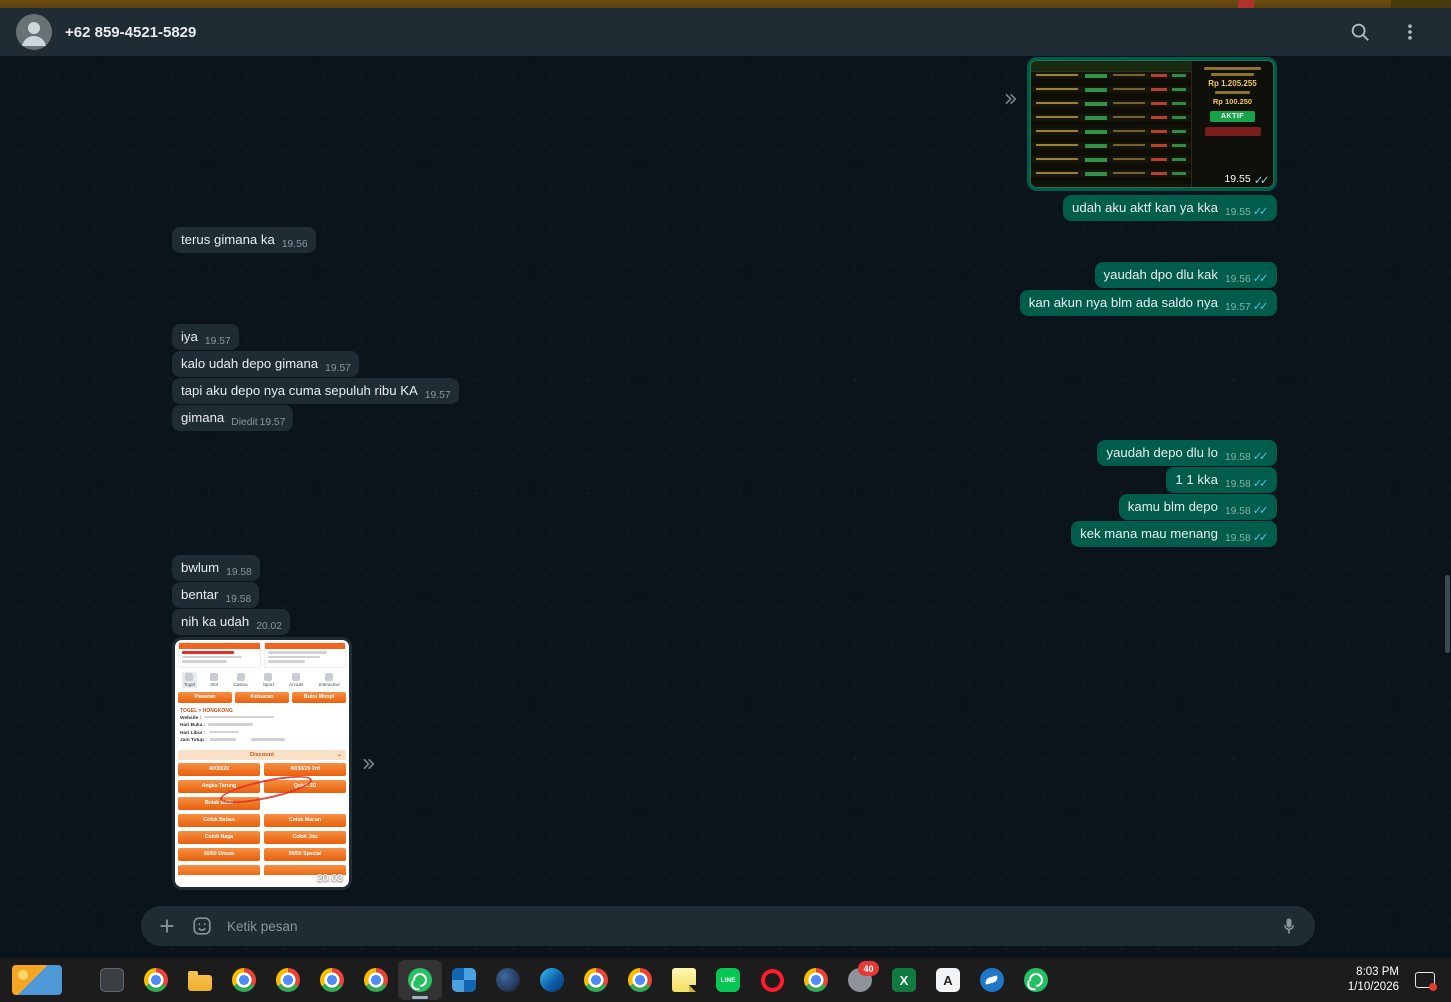 The height and width of the screenshot is (1002, 1451). What do you see at coordinates (215, 621) in the screenshot?
I see `message-text: nih ka udah` at bounding box center [215, 621].